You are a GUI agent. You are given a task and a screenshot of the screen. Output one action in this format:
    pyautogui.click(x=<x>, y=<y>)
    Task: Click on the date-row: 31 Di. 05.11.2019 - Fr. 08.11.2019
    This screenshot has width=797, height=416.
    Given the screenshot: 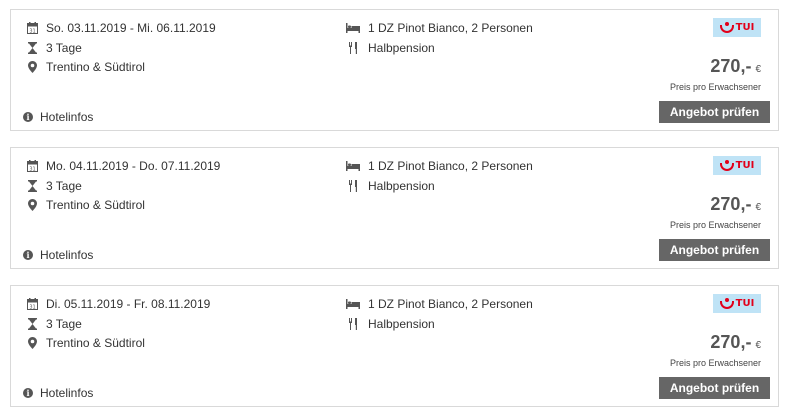 What is the action you would take?
    pyautogui.click(x=118, y=304)
    